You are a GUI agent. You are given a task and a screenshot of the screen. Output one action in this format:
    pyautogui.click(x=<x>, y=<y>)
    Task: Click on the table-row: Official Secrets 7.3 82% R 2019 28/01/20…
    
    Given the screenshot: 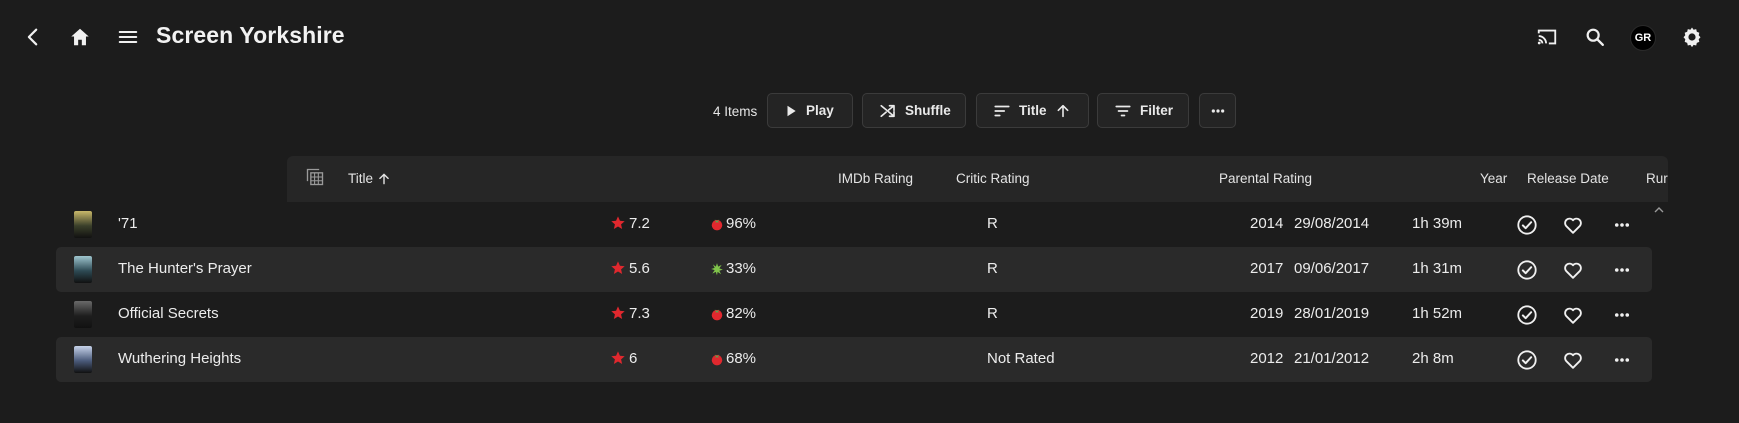 What is the action you would take?
    pyautogui.click(x=854, y=314)
    